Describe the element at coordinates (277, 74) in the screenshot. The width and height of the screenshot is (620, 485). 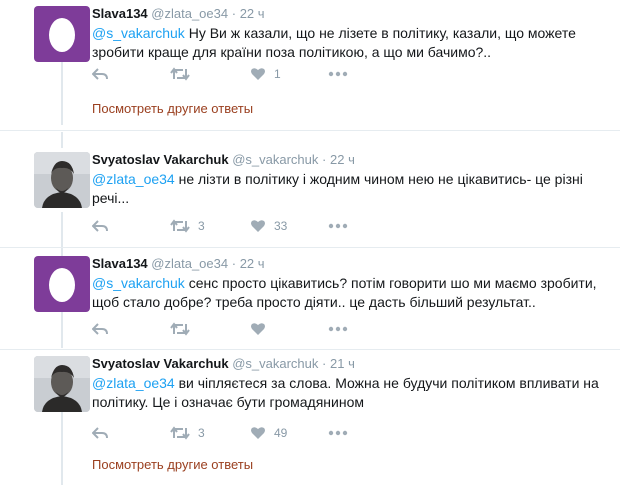
I see `like-count: 1` at that location.